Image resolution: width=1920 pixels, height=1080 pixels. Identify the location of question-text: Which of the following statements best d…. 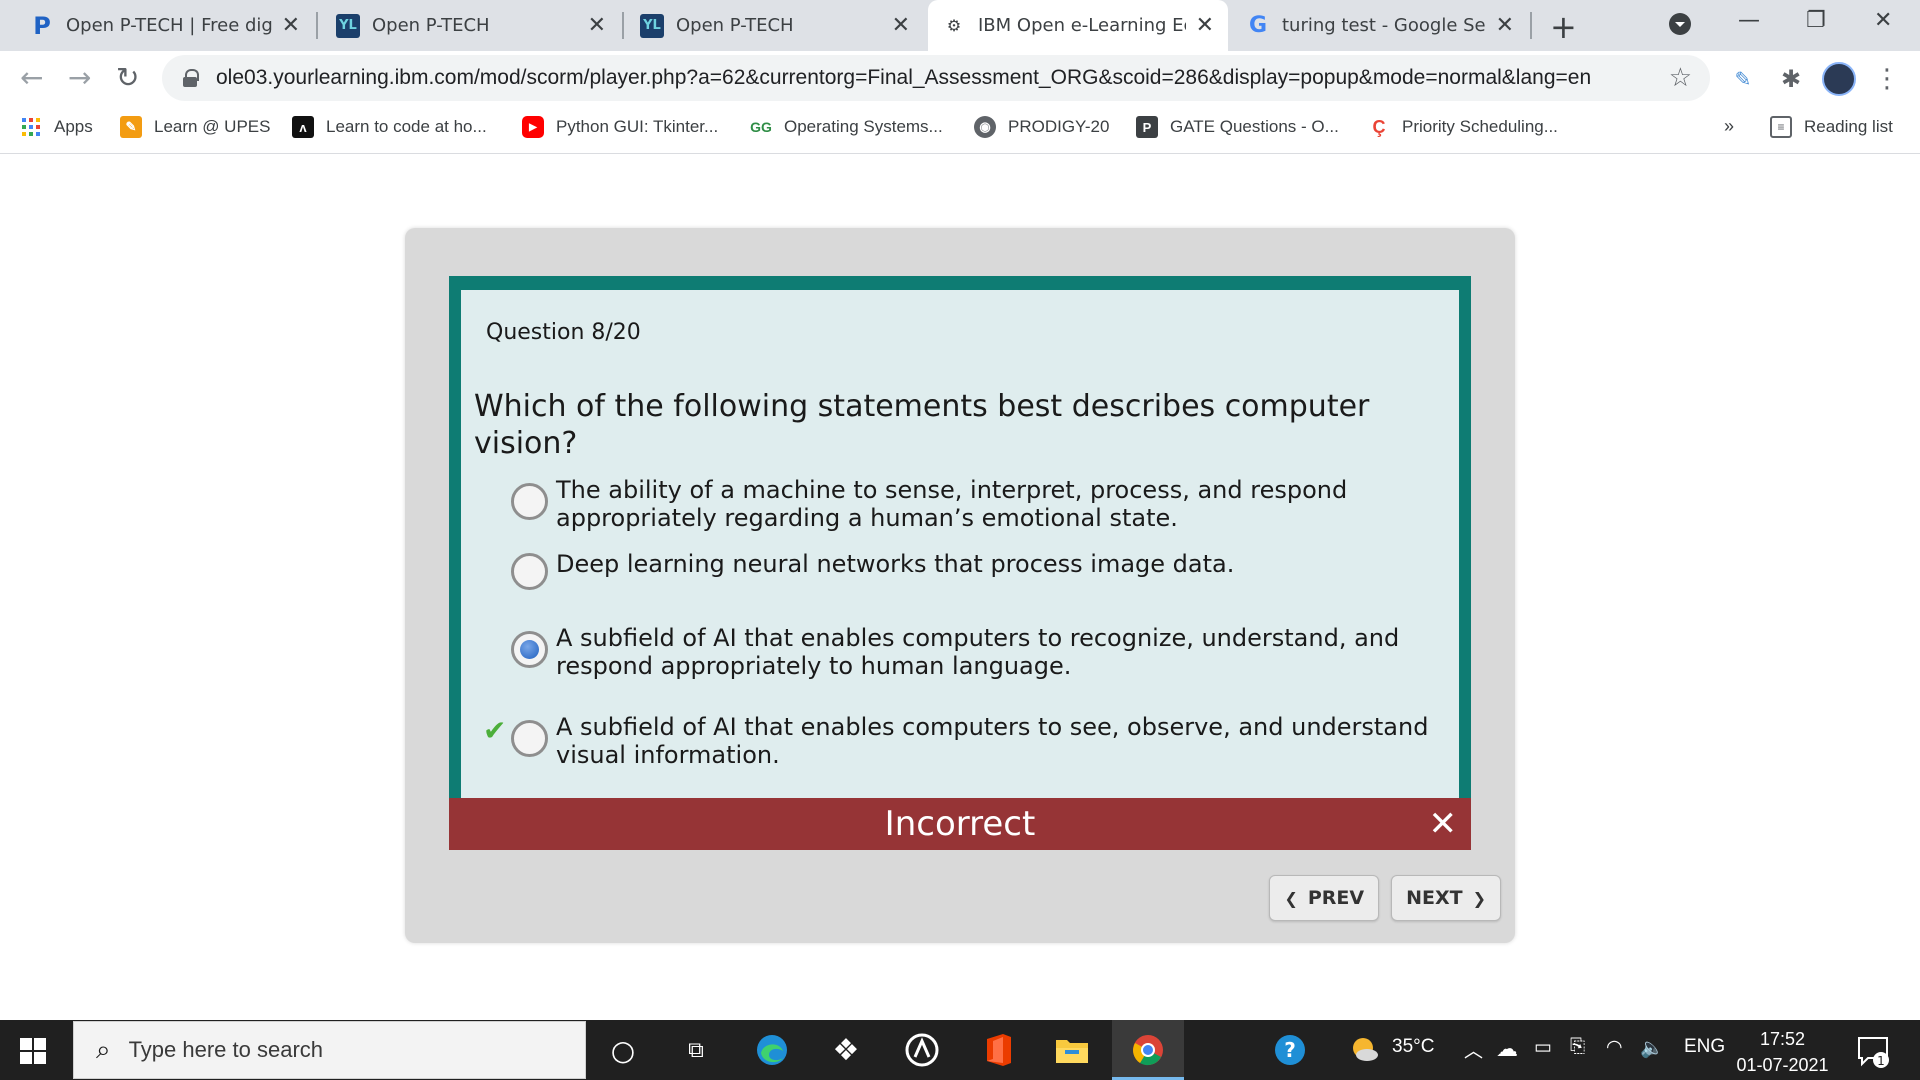
(922, 425).